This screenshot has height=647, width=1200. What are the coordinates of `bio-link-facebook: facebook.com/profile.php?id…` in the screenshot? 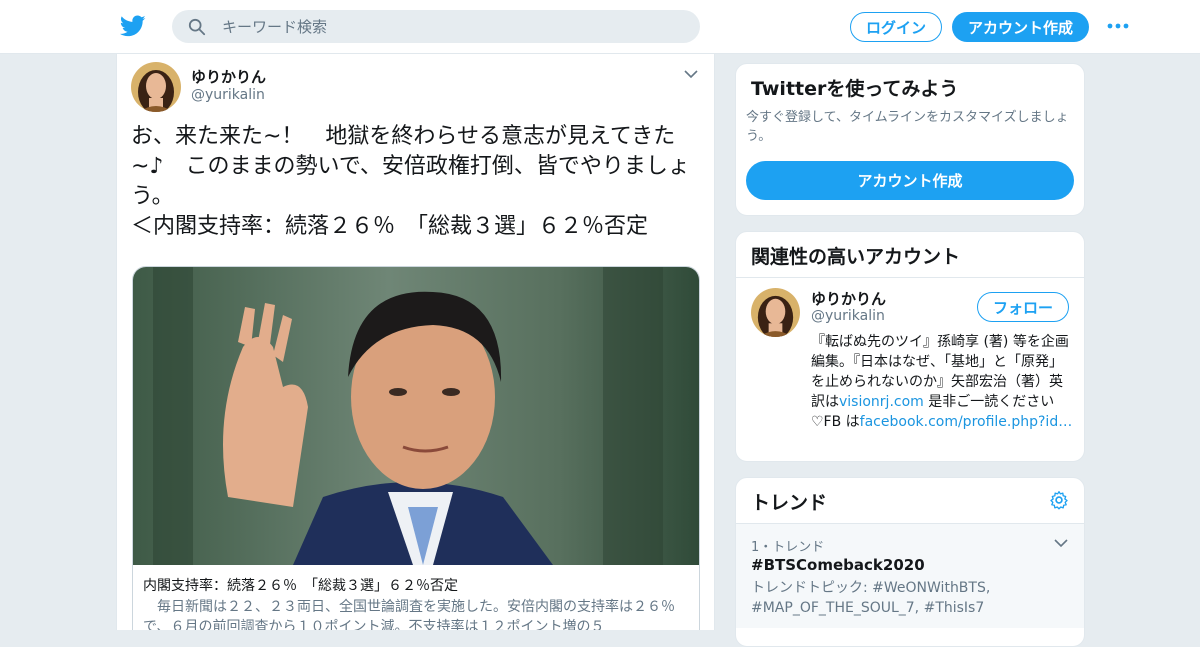 It's located at (966, 422).